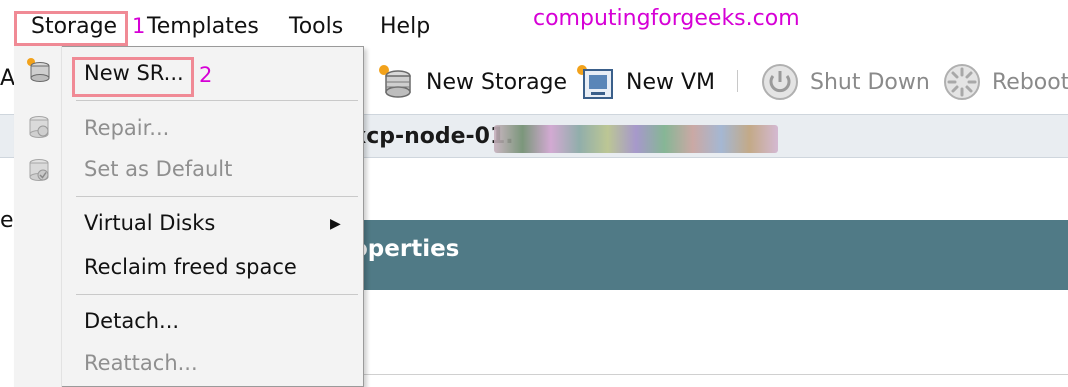 The width and height of the screenshot is (1068, 387). I want to click on content-clipped-label: e, so click(7, 220).